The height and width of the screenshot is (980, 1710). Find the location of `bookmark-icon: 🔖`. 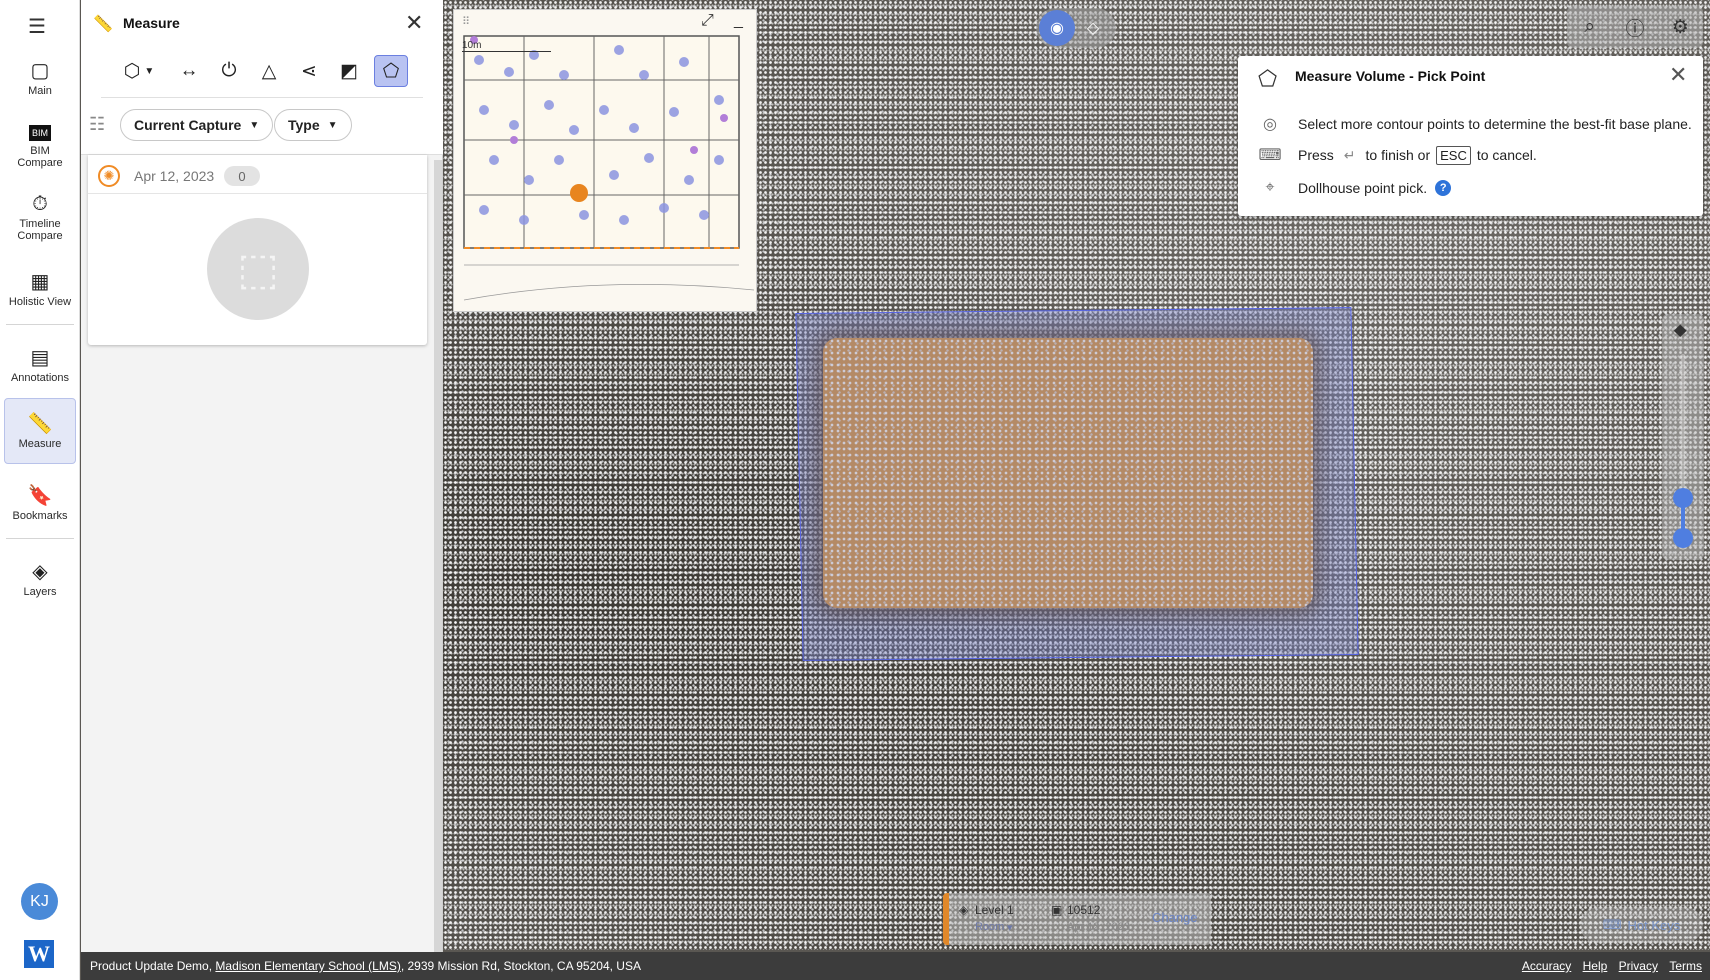

bookmark-icon: 🔖 is located at coordinates (40, 495).